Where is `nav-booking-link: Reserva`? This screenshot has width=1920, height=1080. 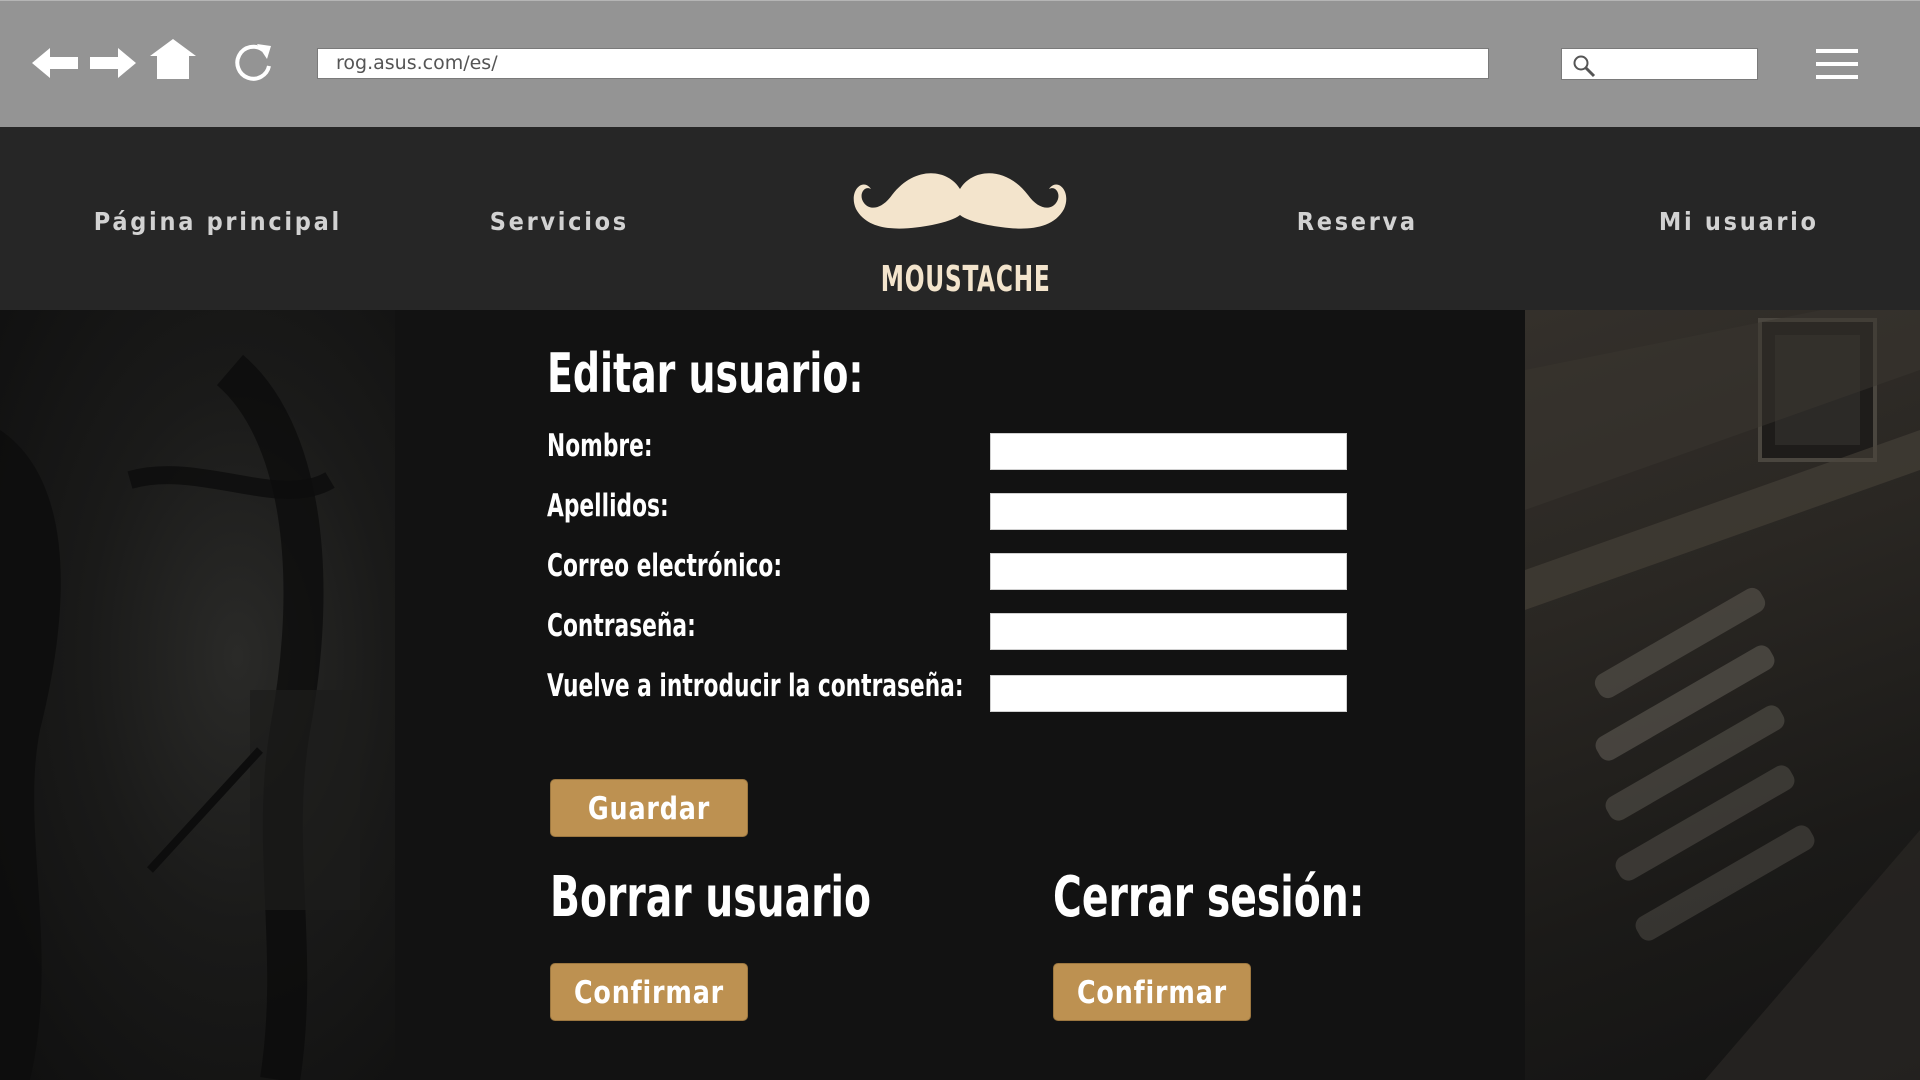 nav-booking-link: Reserva is located at coordinates (1357, 221).